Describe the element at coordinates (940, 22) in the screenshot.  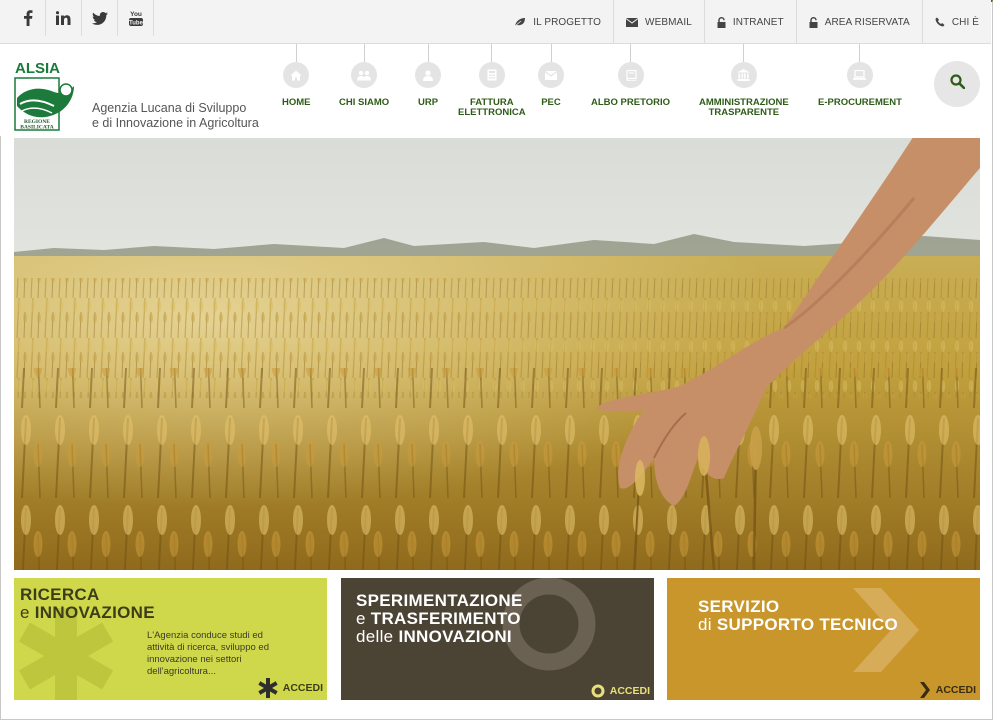
I see `phone-icon` at that location.